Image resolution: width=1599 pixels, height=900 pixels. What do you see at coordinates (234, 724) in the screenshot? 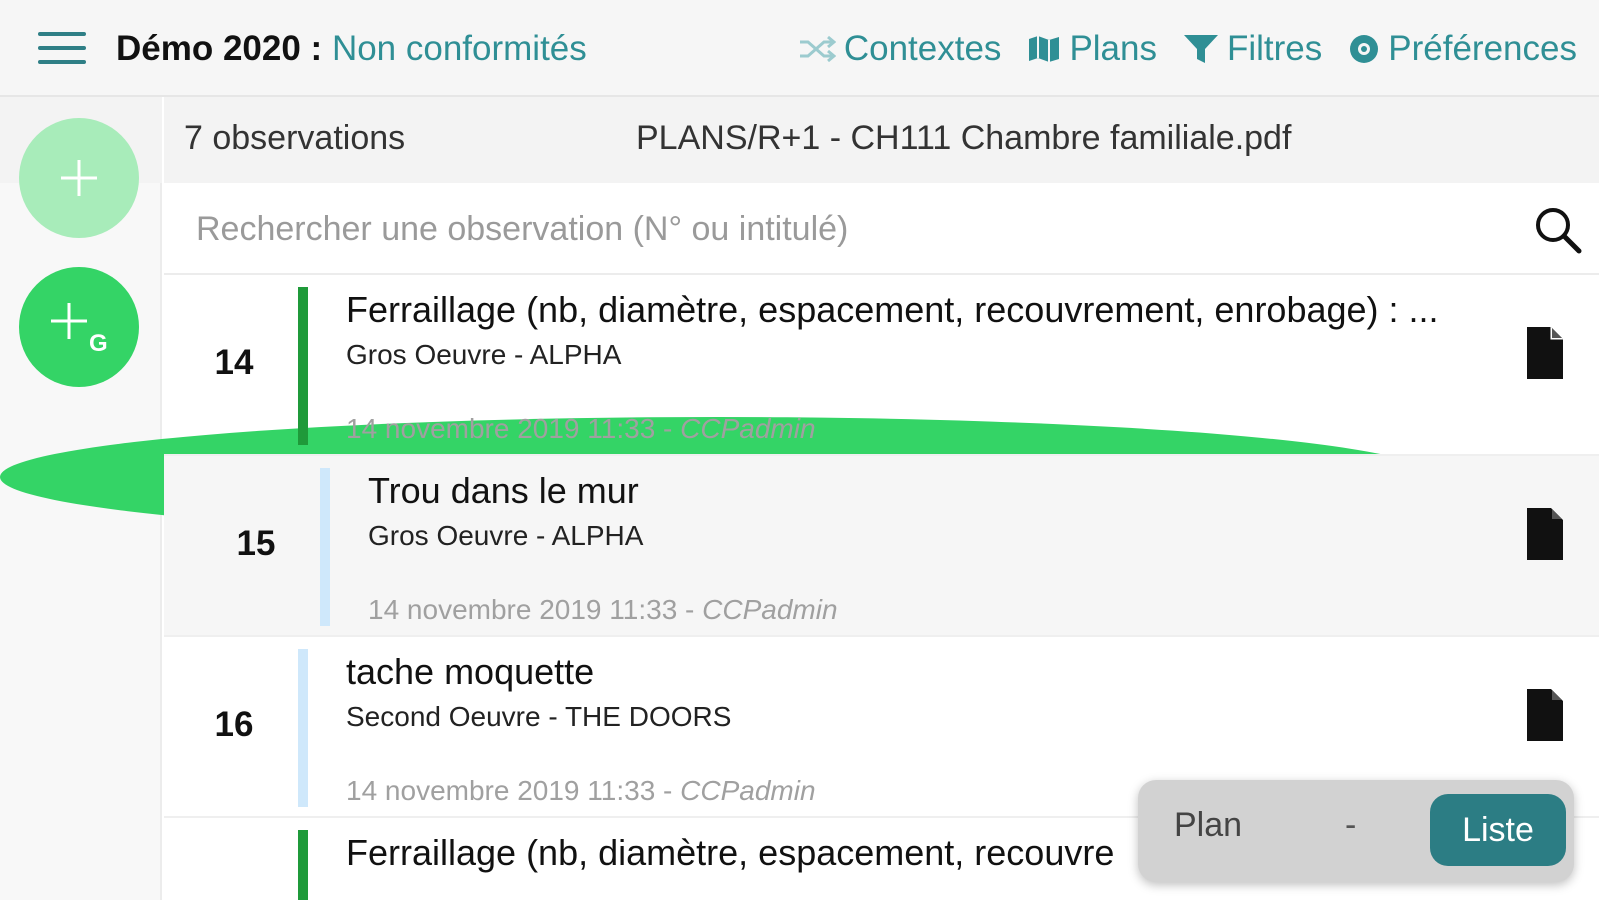
I see `observation-number: 16` at bounding box center [234, 724].